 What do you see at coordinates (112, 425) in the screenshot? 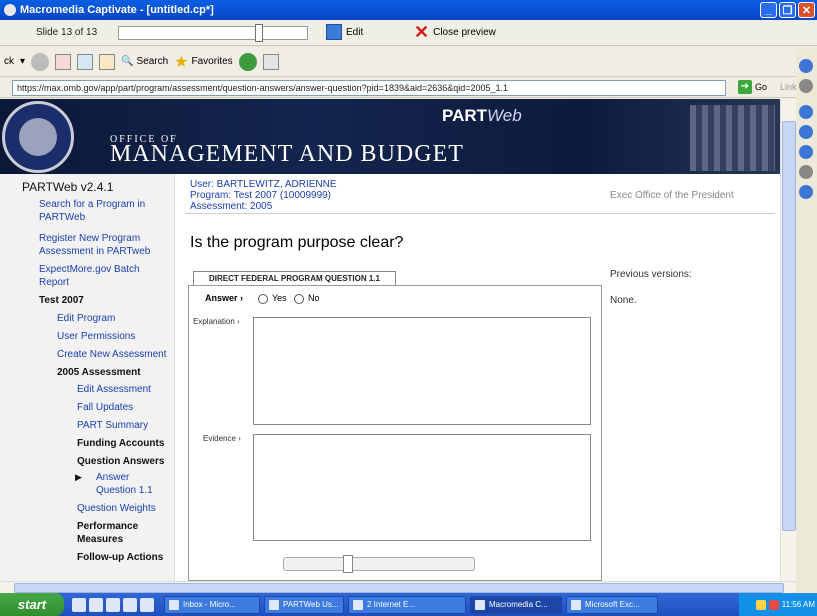
I see `nav-part-summary: PART Summary` at bounding box center [112, 425].